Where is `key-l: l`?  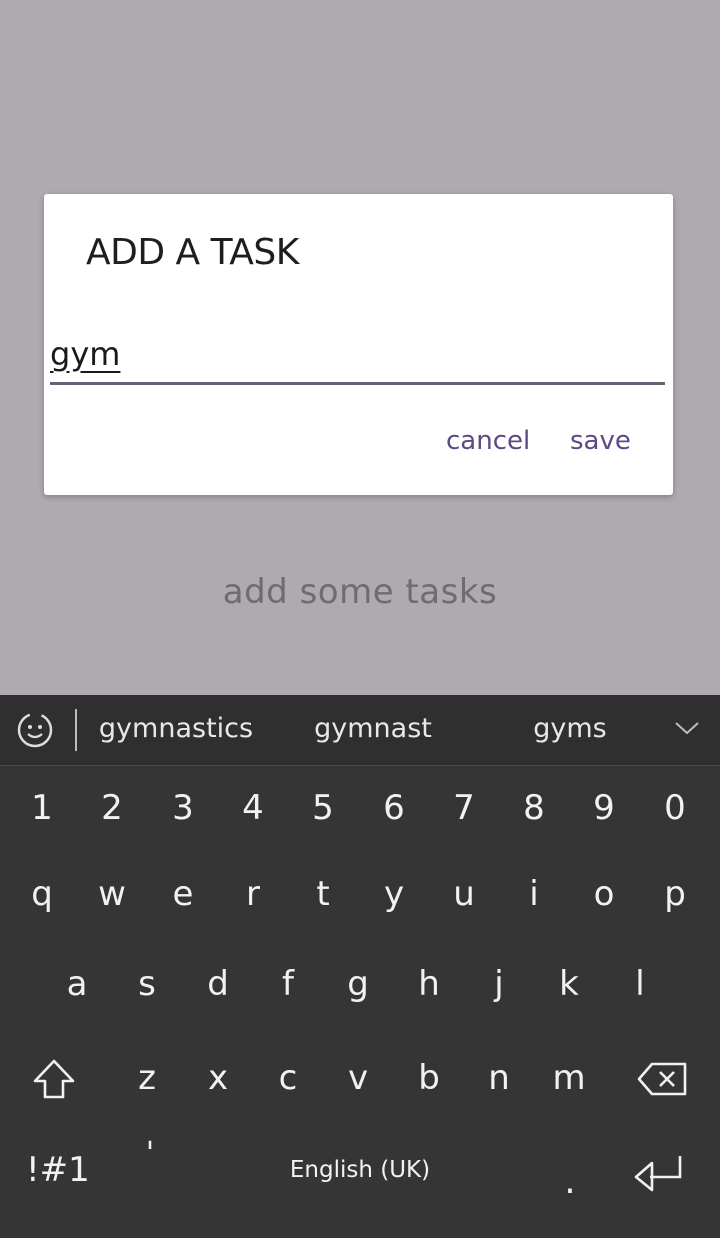
key-l: l is located at coordinates (640, 984).